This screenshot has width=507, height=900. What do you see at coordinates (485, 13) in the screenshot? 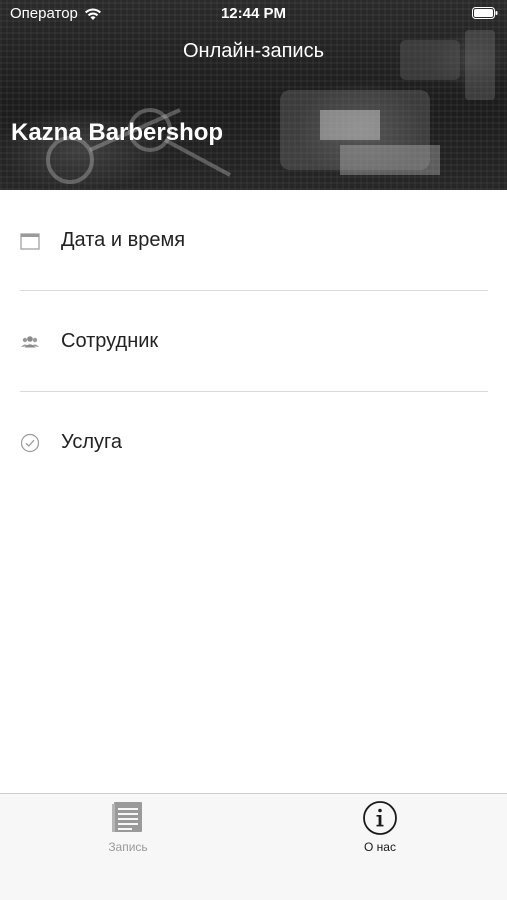
I see `battery-icon` at bounding box center [485, 13].